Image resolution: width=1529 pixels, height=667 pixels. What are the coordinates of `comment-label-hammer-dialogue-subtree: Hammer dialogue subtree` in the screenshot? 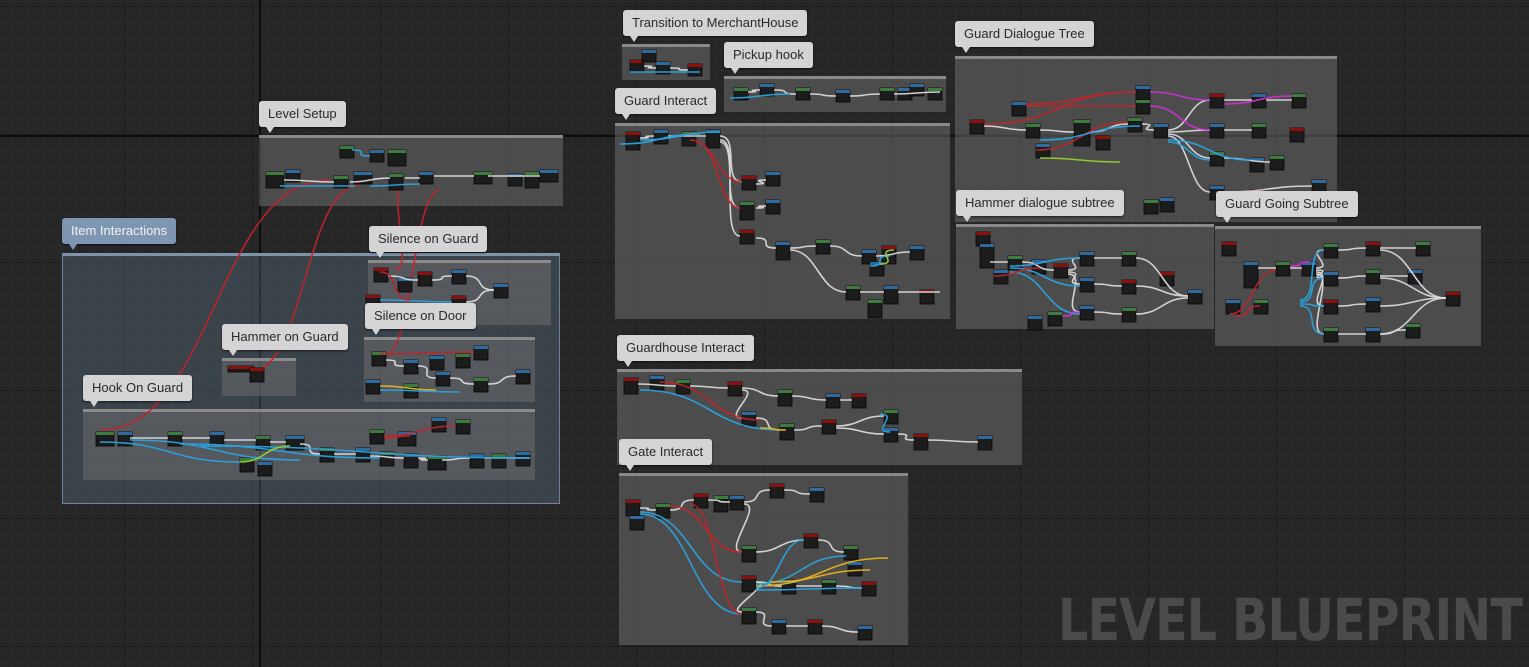 It's located at (1040, 206).